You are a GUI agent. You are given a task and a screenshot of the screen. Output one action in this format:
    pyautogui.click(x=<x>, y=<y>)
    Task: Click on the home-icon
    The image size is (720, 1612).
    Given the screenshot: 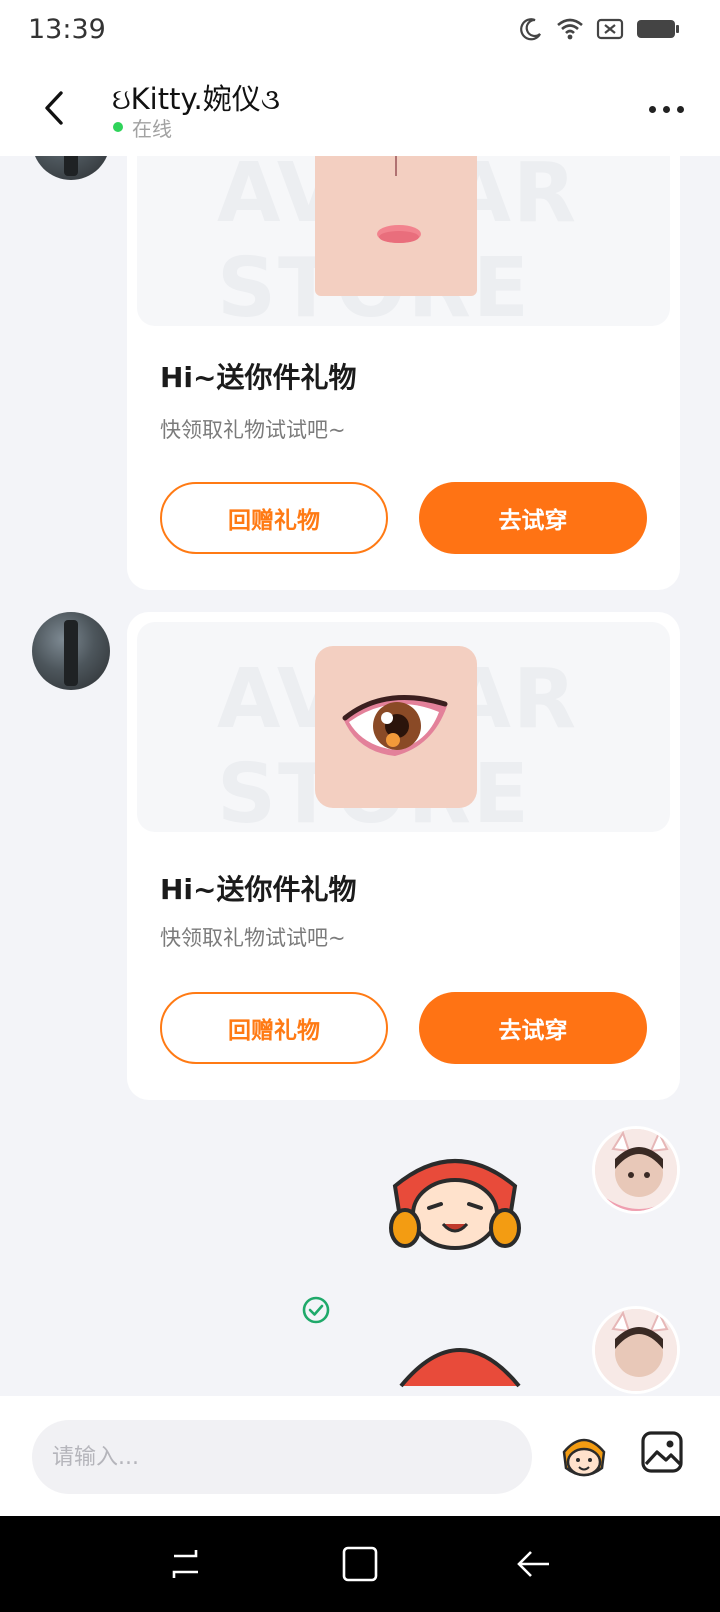 What is the action you would take?
    pyautogui.click(x=360, y=1564)
    